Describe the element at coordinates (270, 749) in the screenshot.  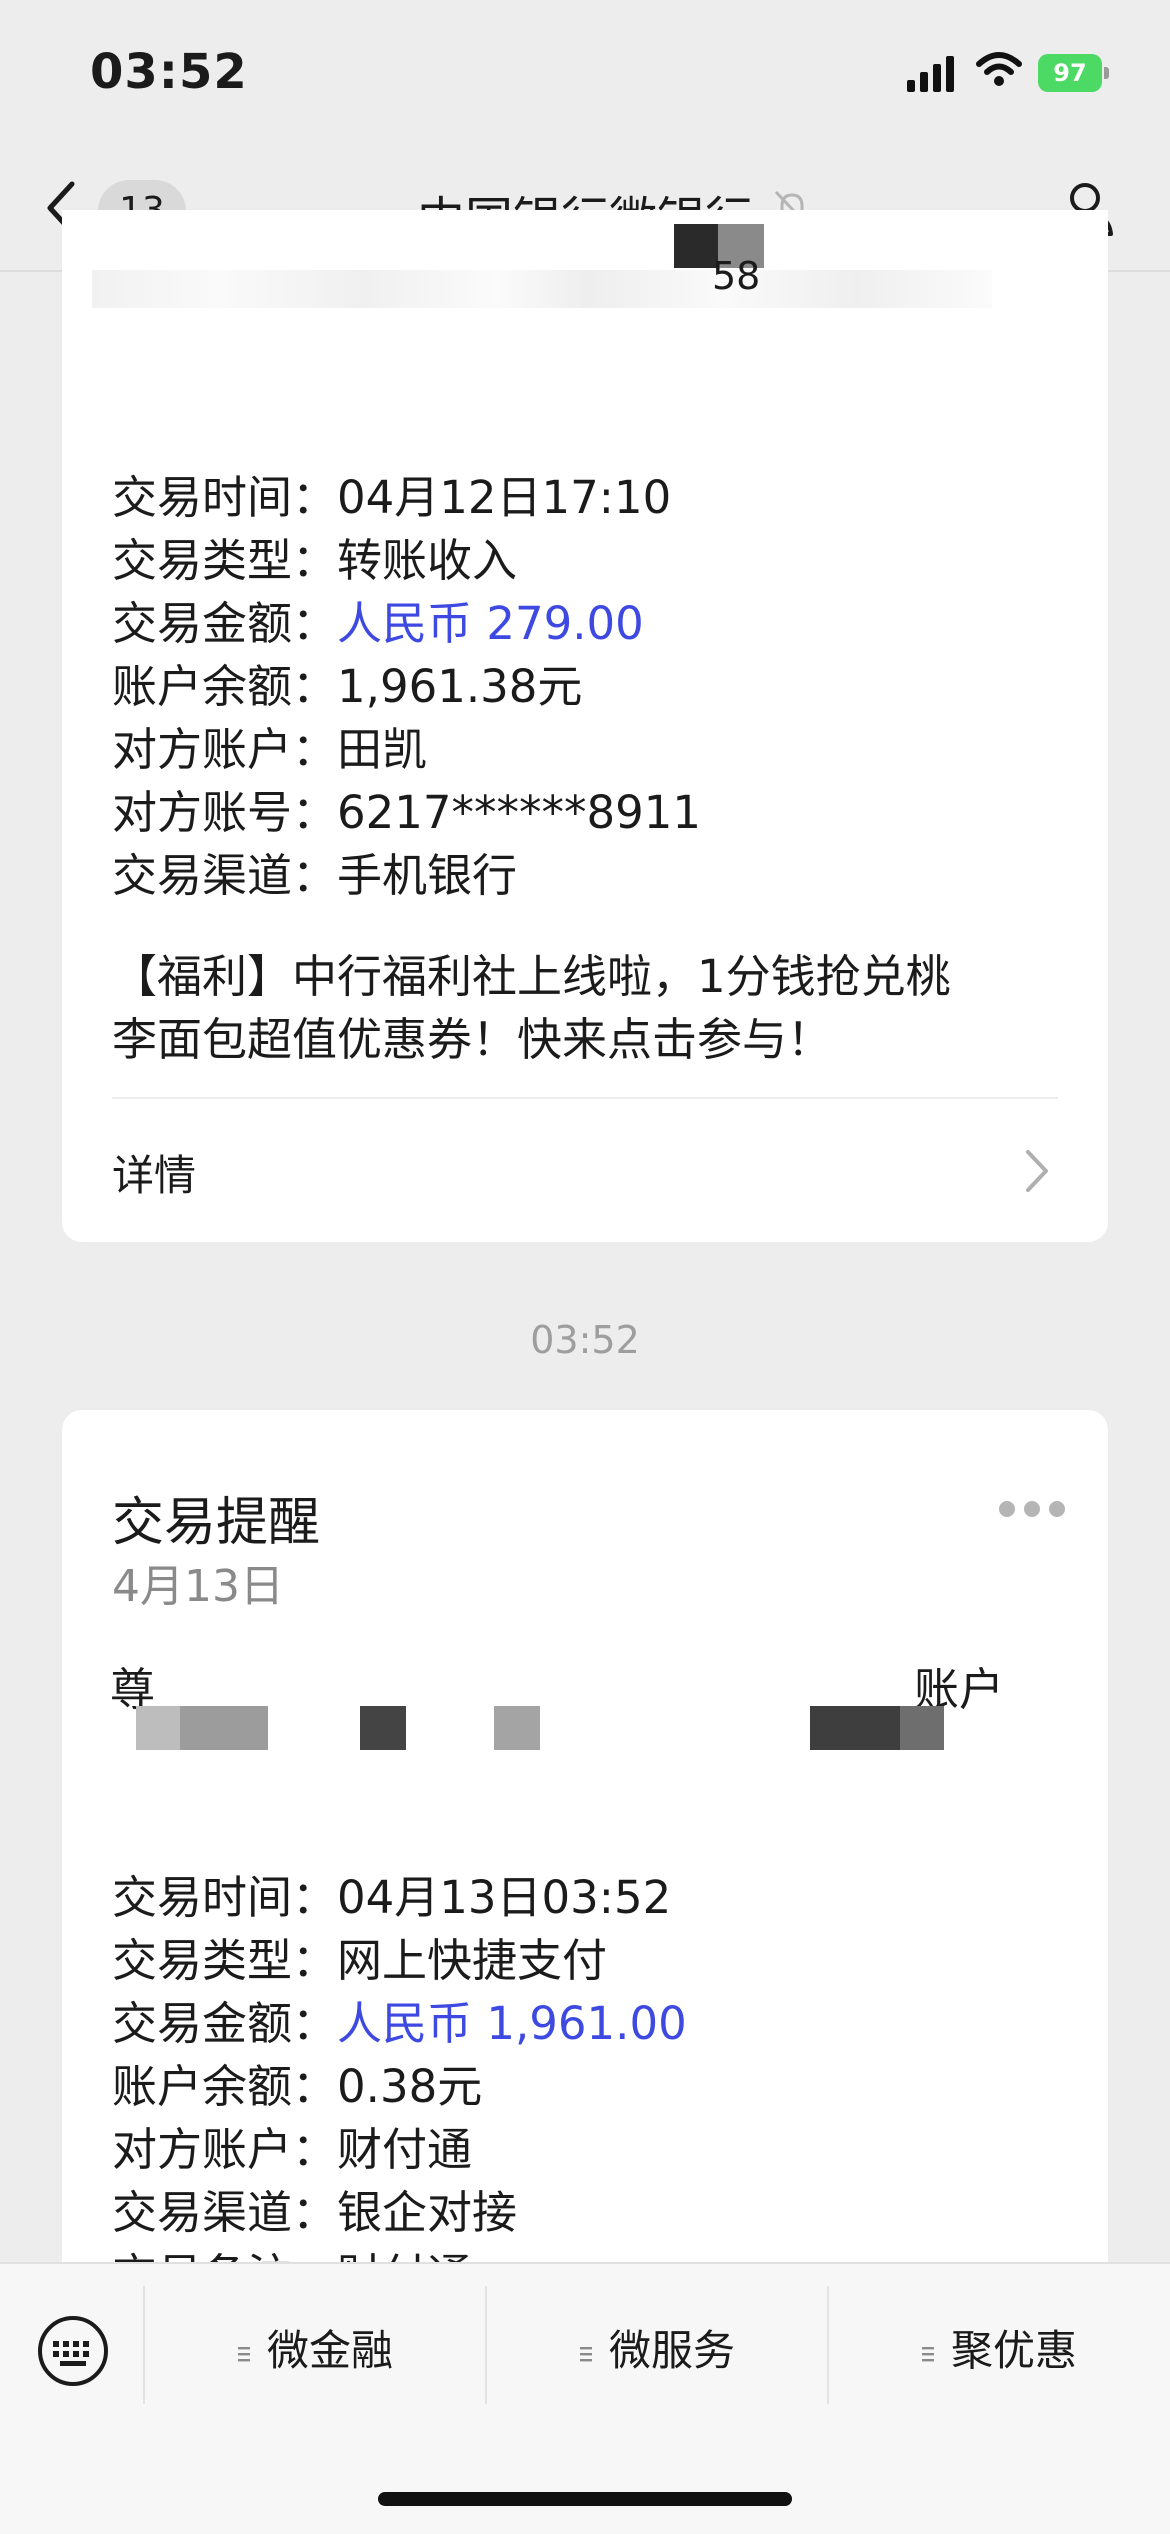
I see `info-row: 对方账户：田凯` at that location.